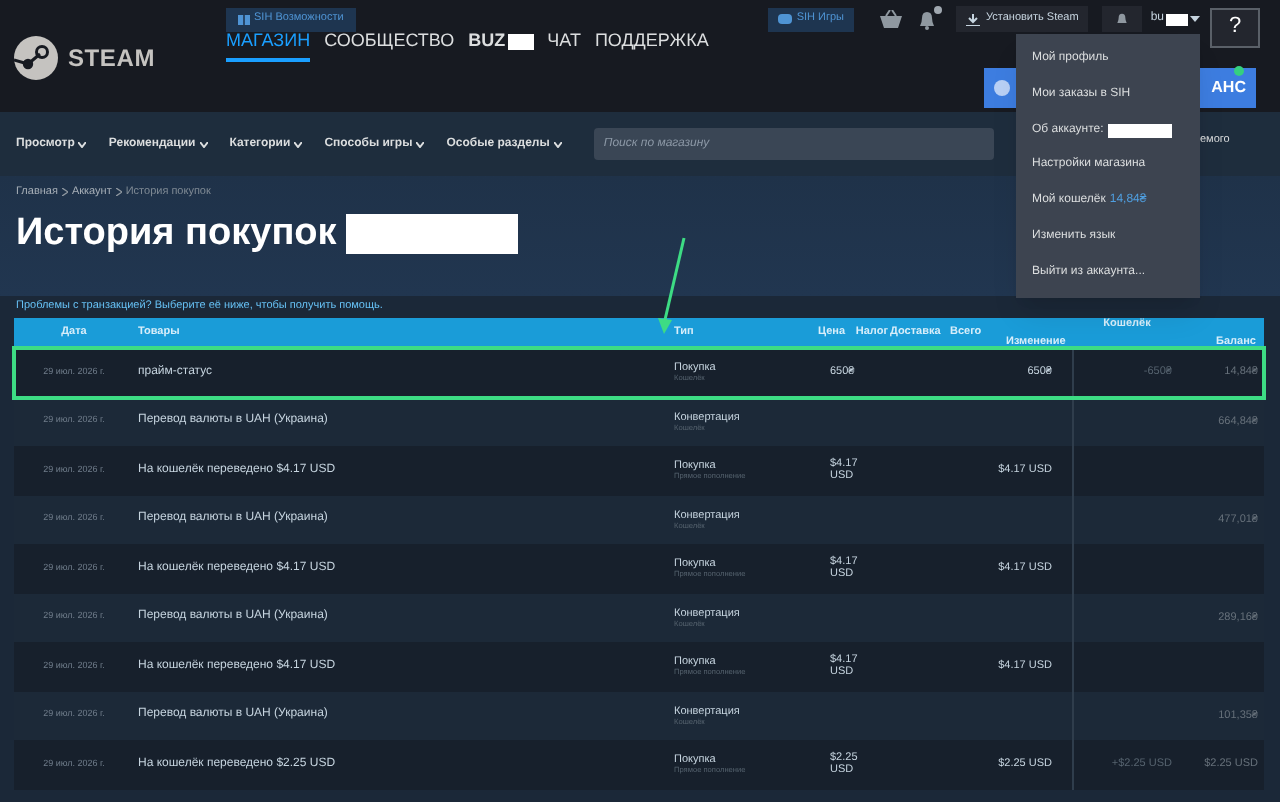  Describe the element at coordinates (111, 58) in the screenshot. I see `logo-text: STEAM` at that location.